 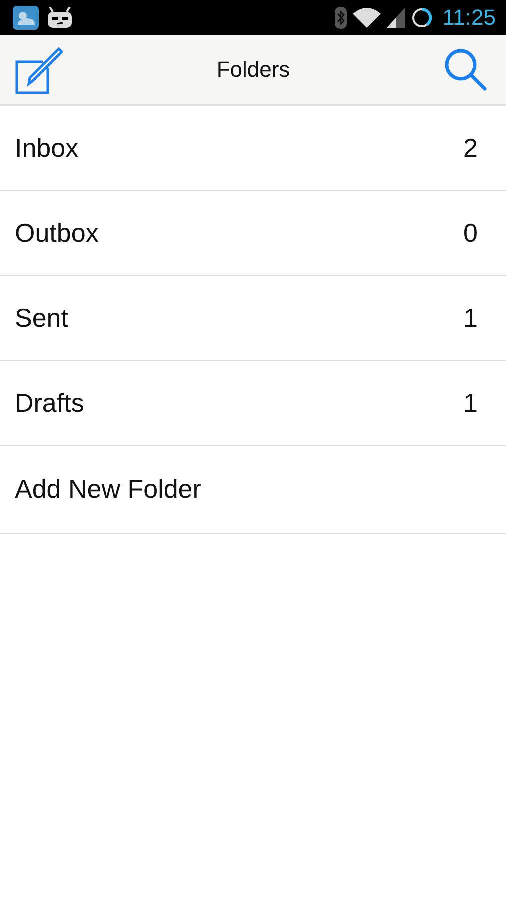 I want to click on search-icon, so click(x=466, y=70).